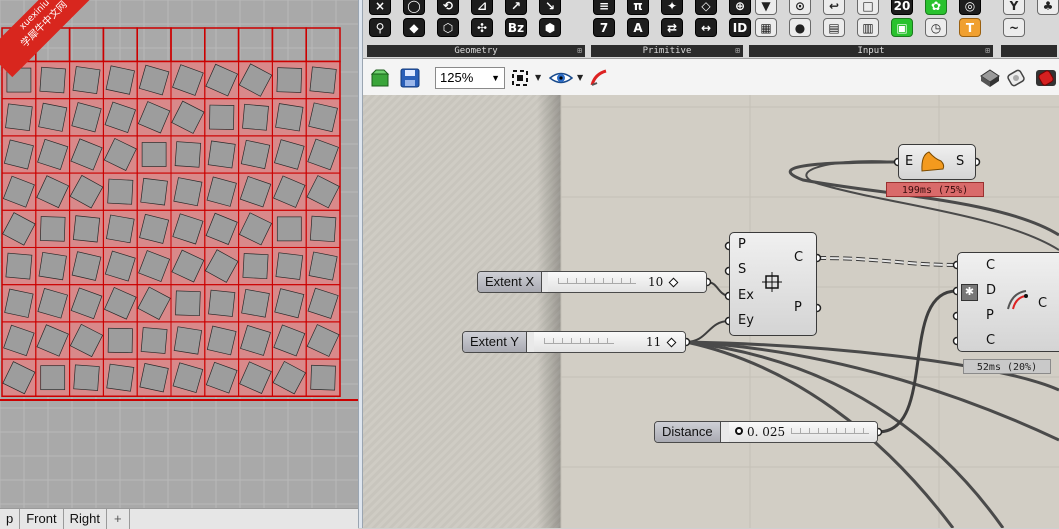  Describe the element at coordinates (550, 27) in the screenshot. I see `ribbon-tool-button: ⬢` at that location.